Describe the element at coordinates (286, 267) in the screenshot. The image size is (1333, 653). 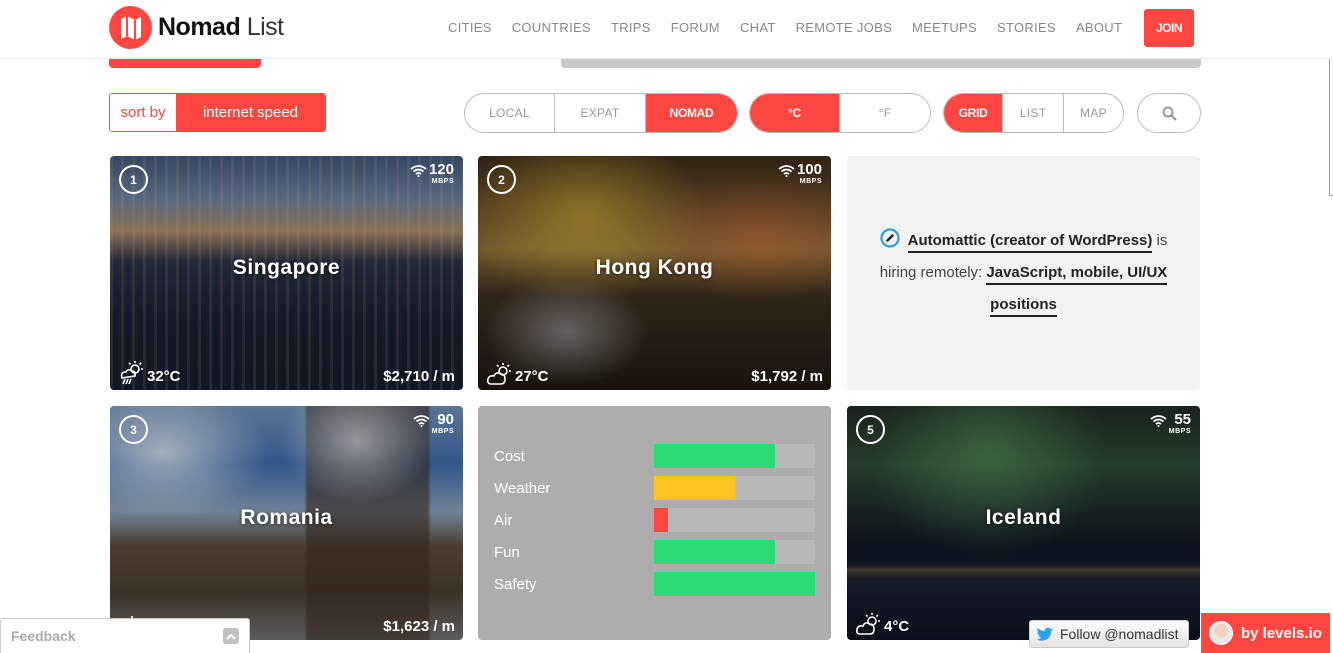
I see `city-name: Singapore` at that location.